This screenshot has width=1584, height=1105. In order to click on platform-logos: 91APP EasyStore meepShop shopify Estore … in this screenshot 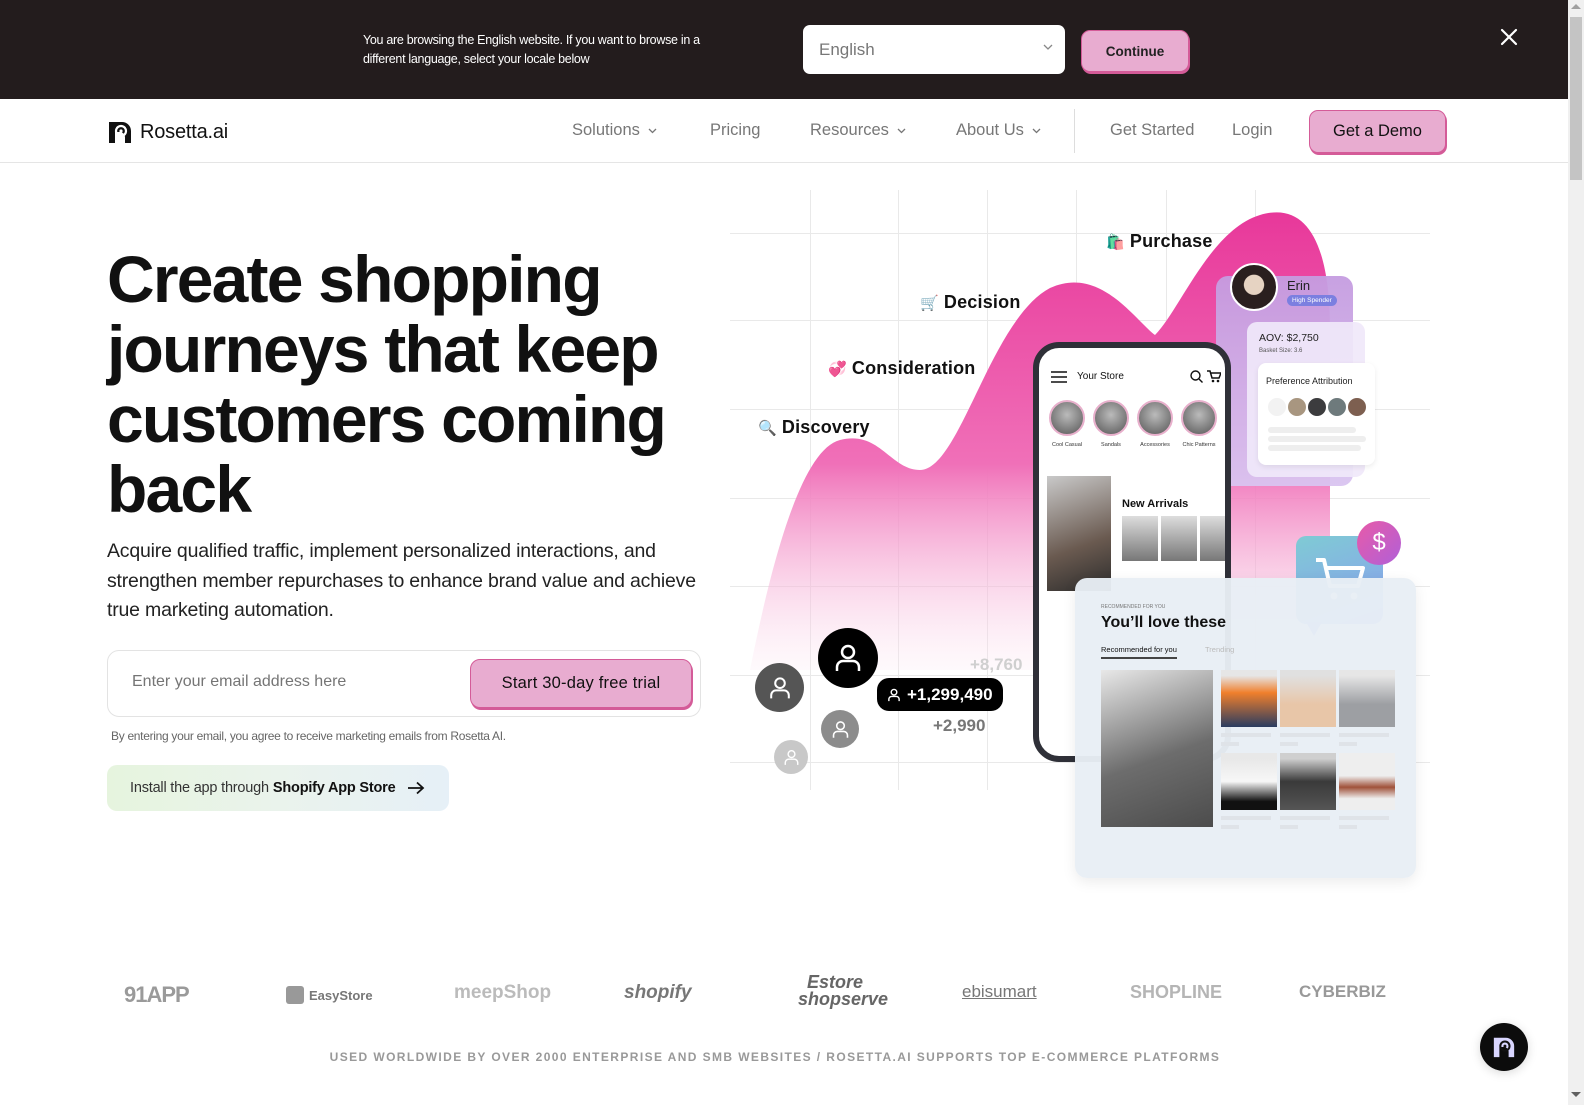, I will do `click(784, 995)`.